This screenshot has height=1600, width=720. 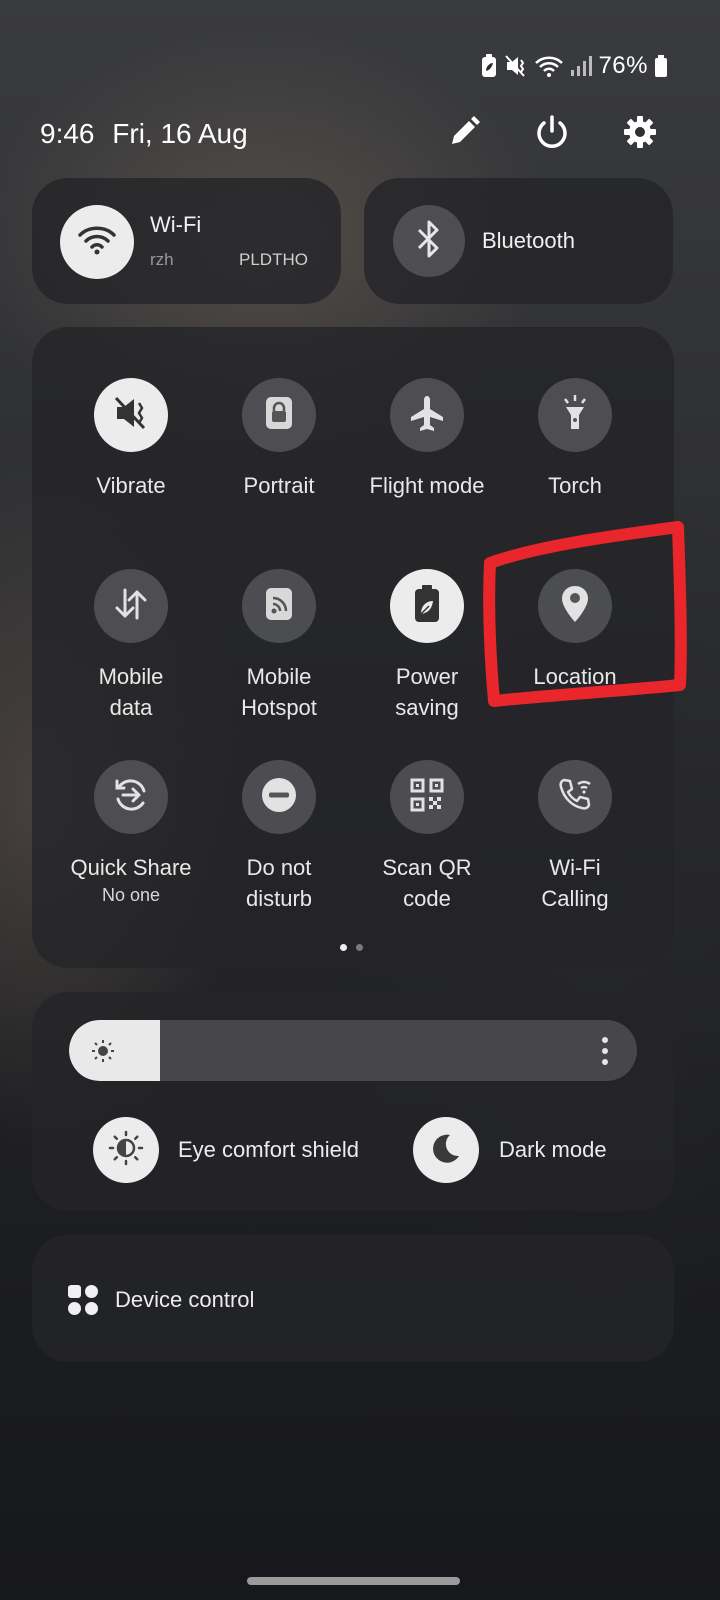 What do you see at coordinates (351, 947) in the screenshot?
I see `pagination-dots` at bounding box center [351, 947].